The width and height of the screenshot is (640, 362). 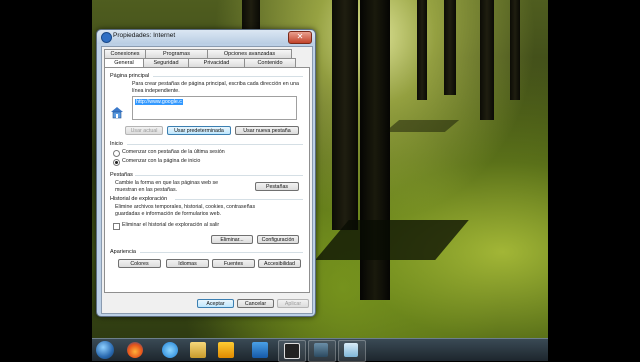 What do you see at coordinates (144, 130) in the screenshot?
I see `use-current-button: Usar actual` at bounding box center [144, 130].